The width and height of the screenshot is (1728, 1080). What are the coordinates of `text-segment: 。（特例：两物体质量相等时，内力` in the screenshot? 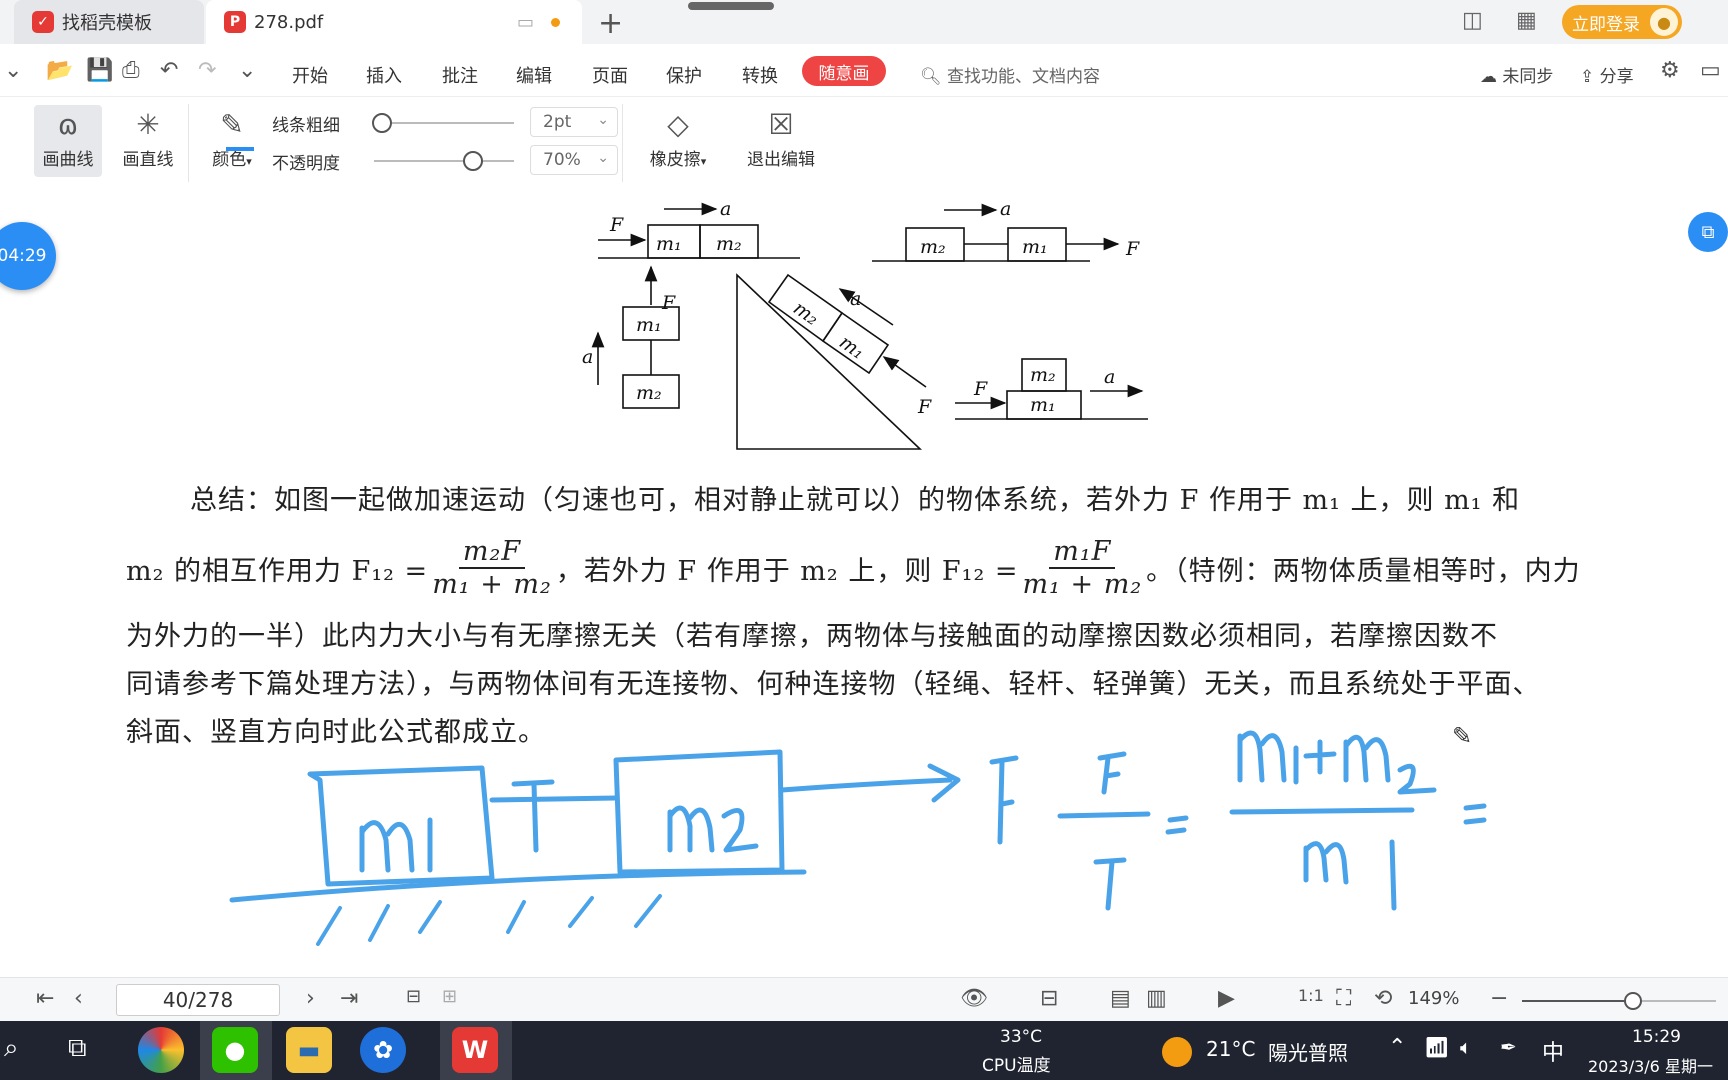 It's located at (1363, 571).